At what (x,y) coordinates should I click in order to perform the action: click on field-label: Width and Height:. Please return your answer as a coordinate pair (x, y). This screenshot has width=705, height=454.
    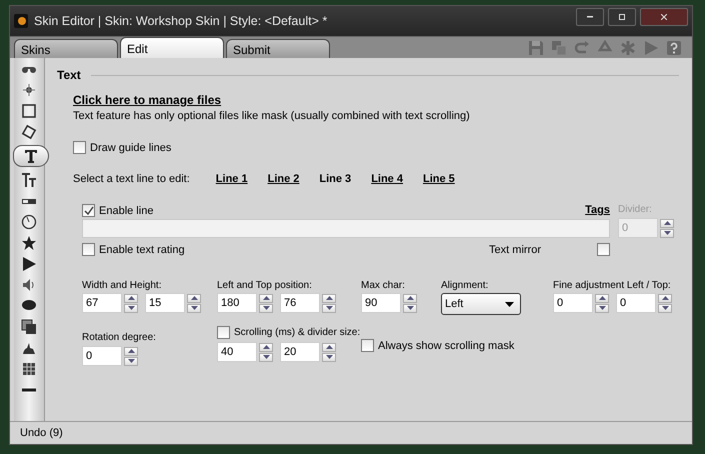
    Looking at the image, I should click on (122, 285).